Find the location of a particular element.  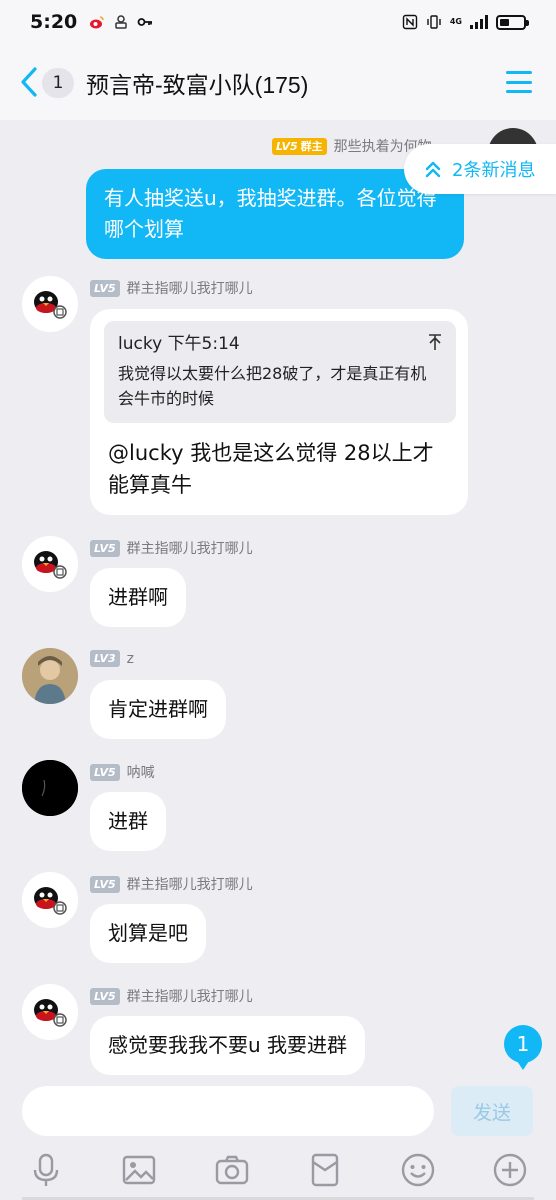

level-badge: LV3 is located at coordinates (105, 658).